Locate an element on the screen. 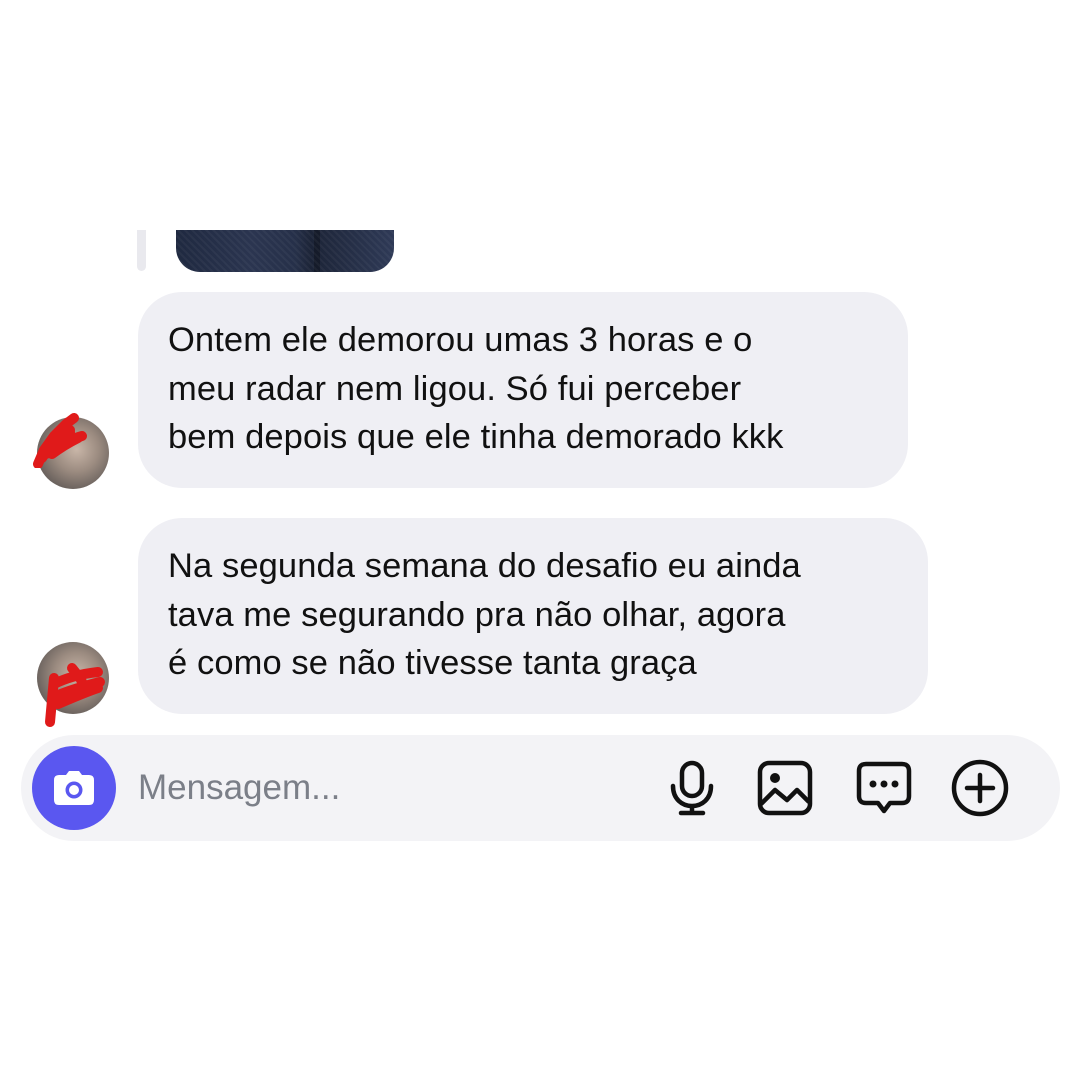  plus-icon is located at coordinates (980, 788).